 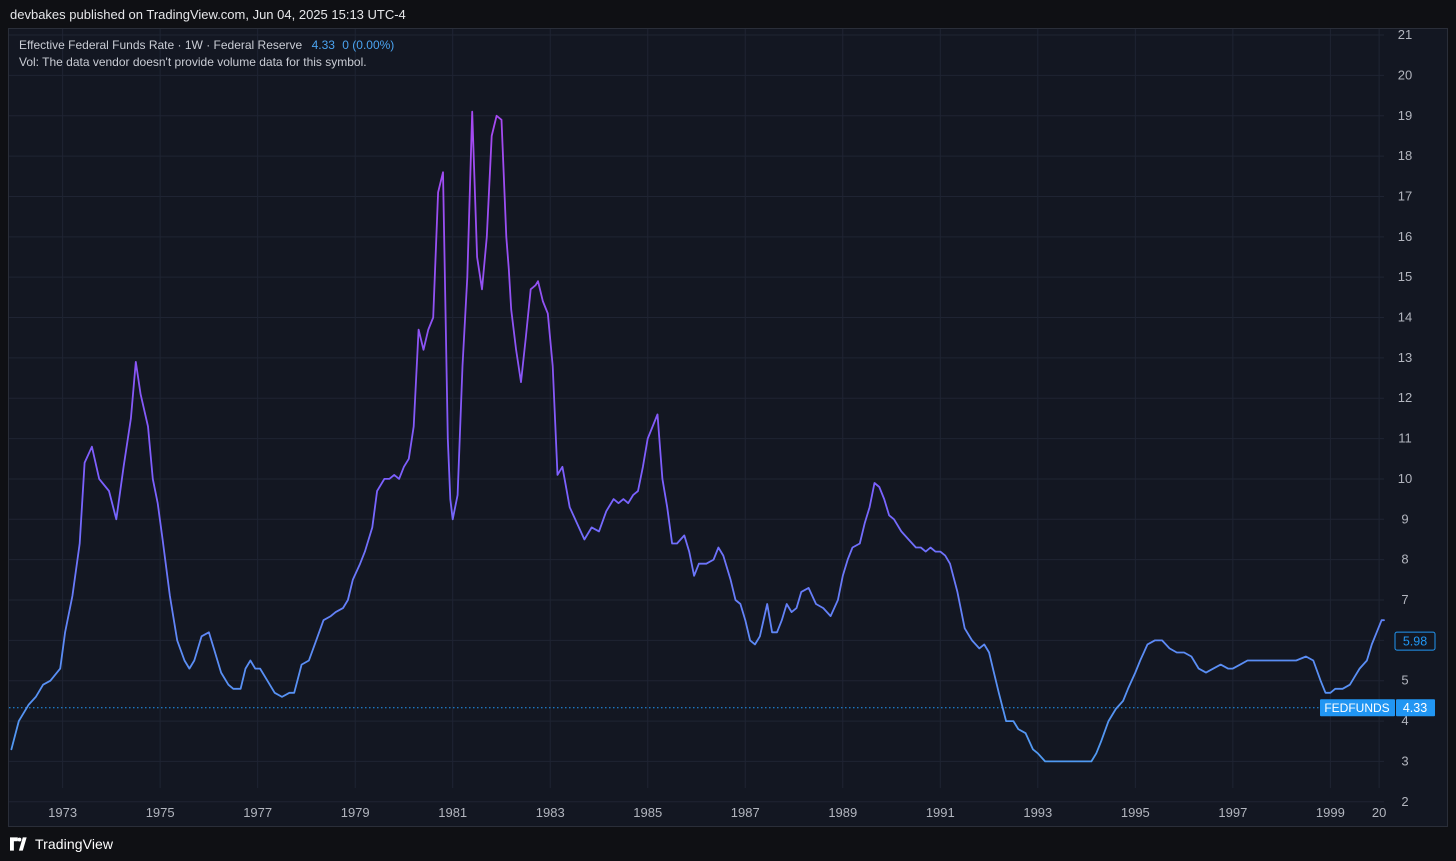 I want to click on y-tick-label: 18, so click(x=1405, y=155).